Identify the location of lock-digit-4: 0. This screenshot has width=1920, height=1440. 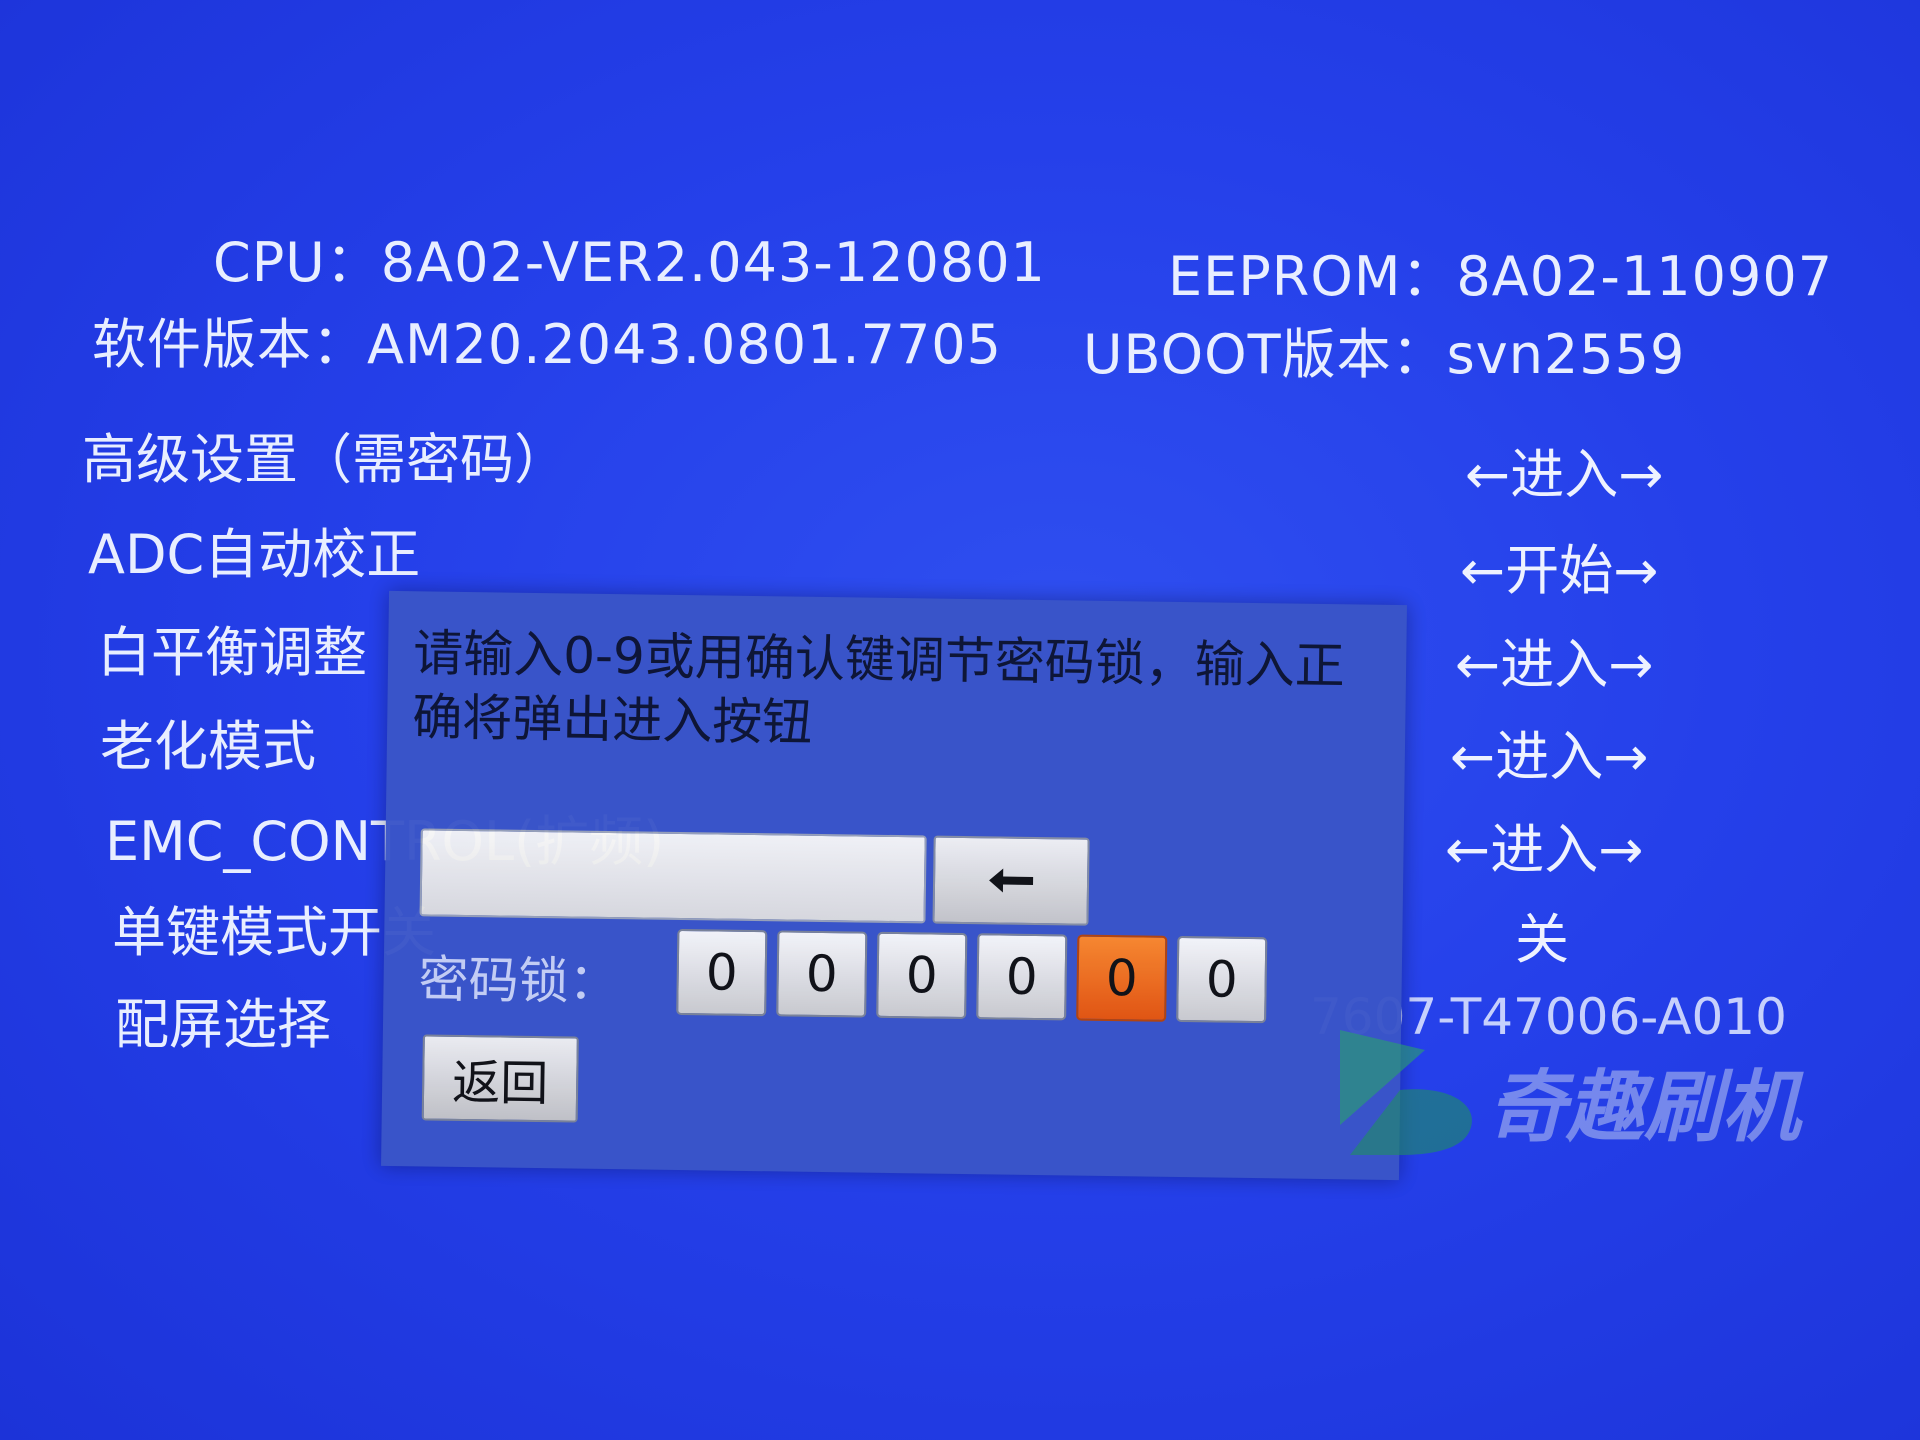
(1022, 977).